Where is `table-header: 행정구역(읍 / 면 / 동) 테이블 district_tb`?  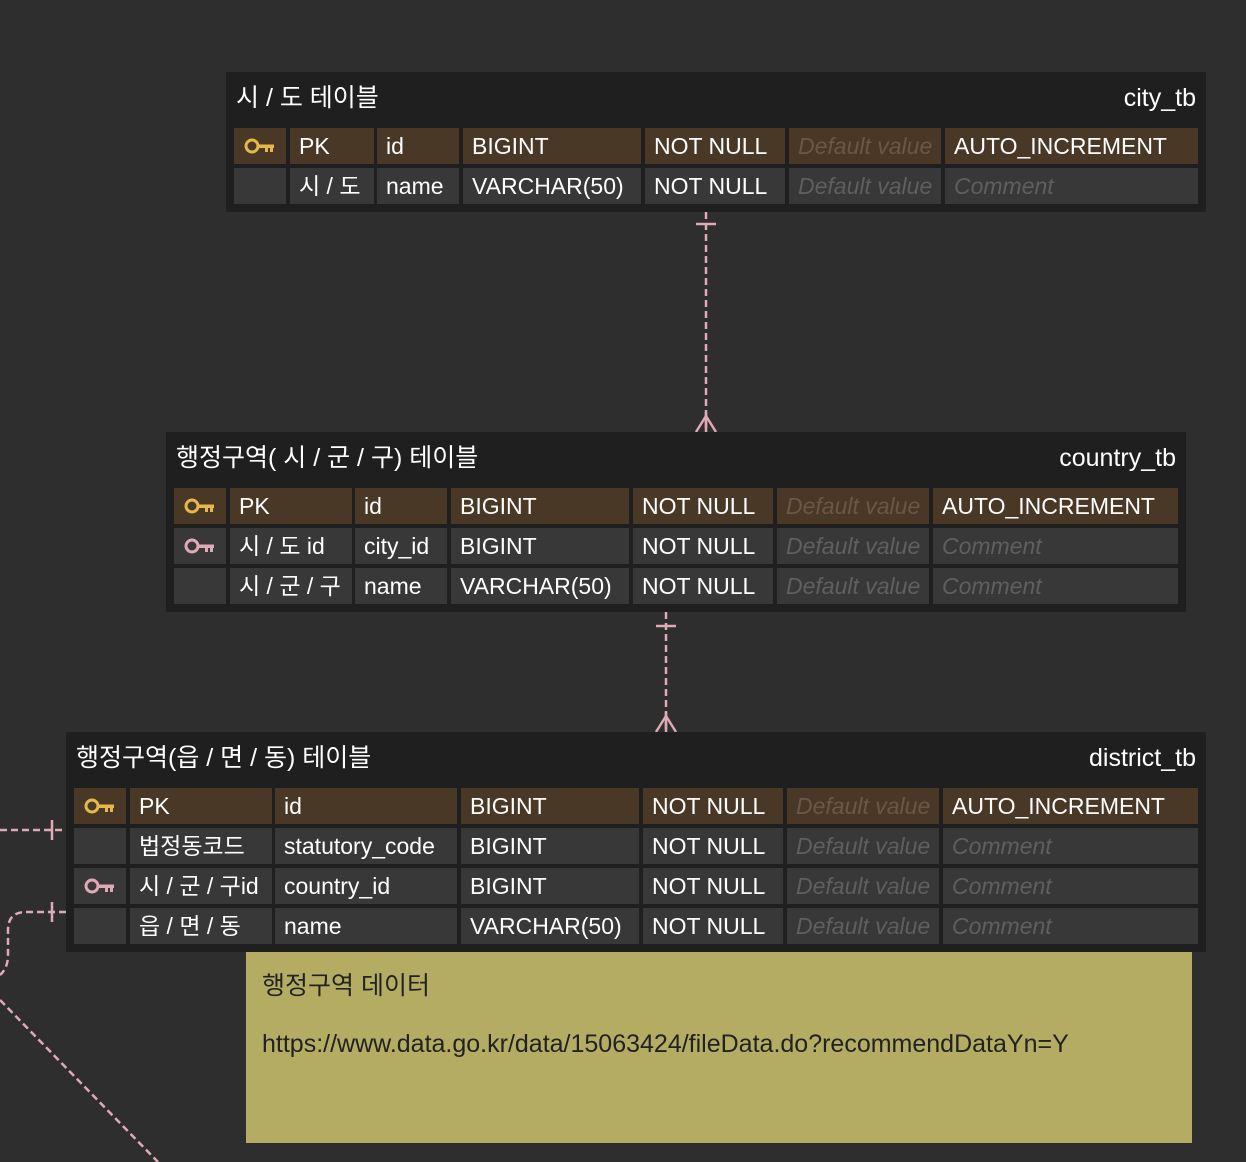 table-header: 행정구역(읍 / 면 / 동) 테이블 district_tb is located at coordinates (636, 758).